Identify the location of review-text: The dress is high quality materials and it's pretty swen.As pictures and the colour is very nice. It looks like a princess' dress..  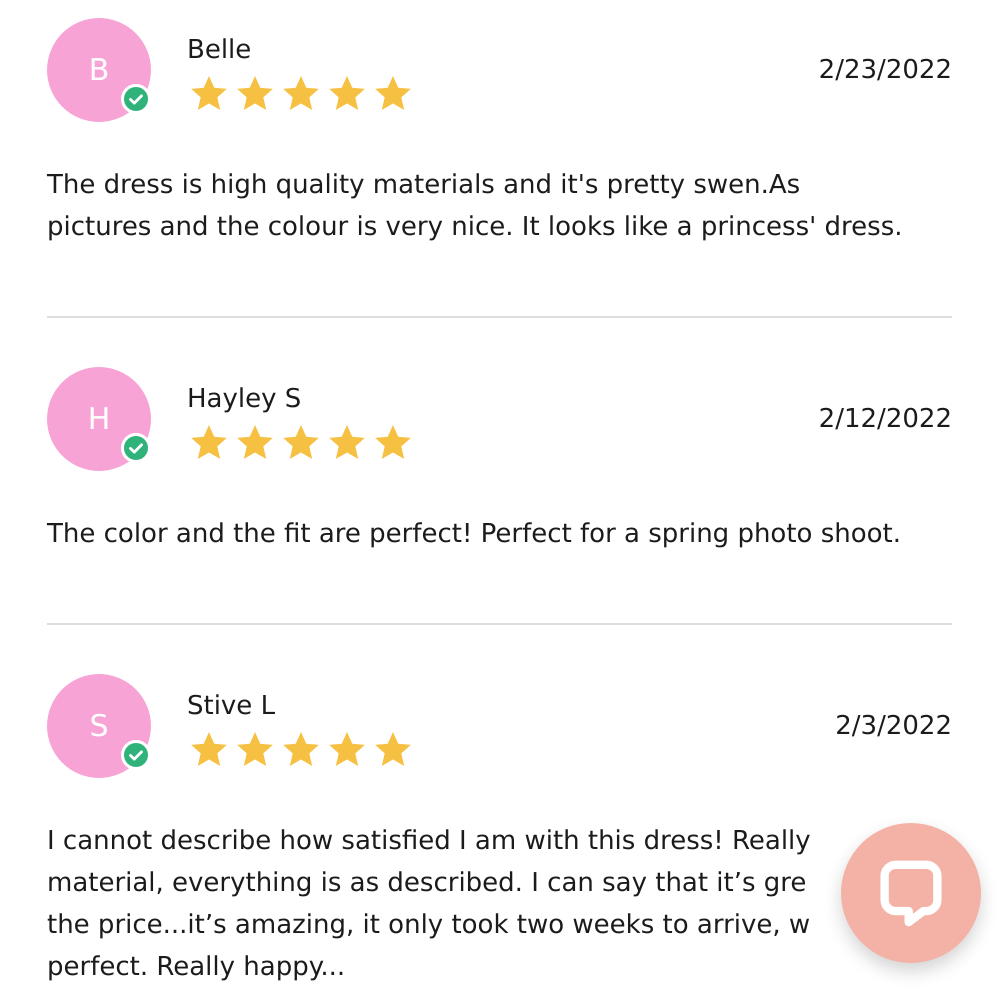
(475, 206).